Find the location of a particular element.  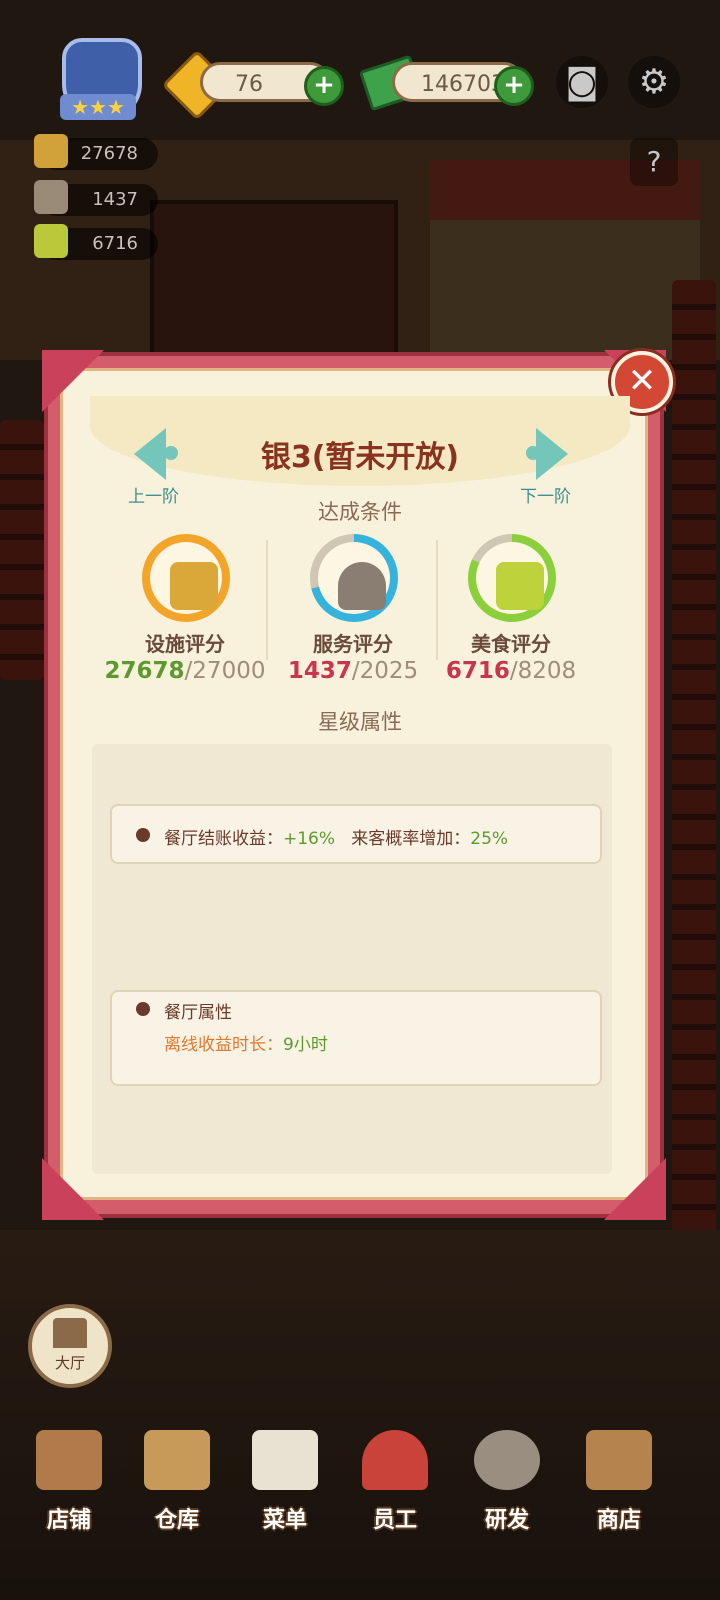

star-attributes-heading: 星级属性 is located at coordinates (360, 722).